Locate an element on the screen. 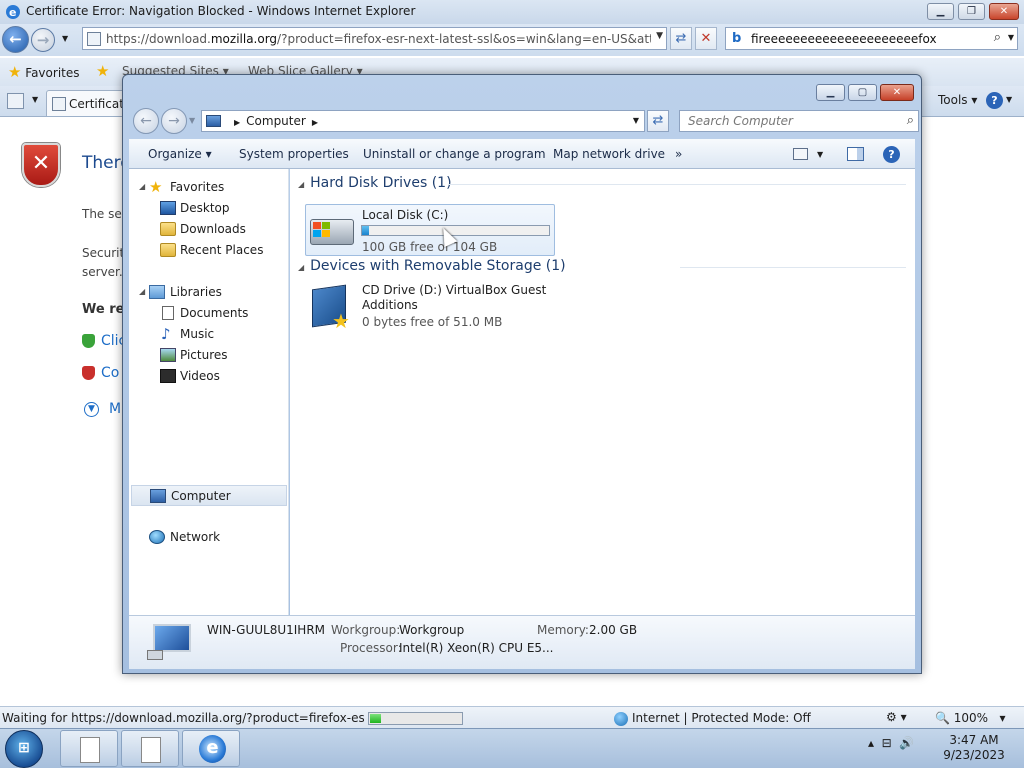 This screenshot has width=1024, height=768. pictures-icon is located at coordinates (168, 355).